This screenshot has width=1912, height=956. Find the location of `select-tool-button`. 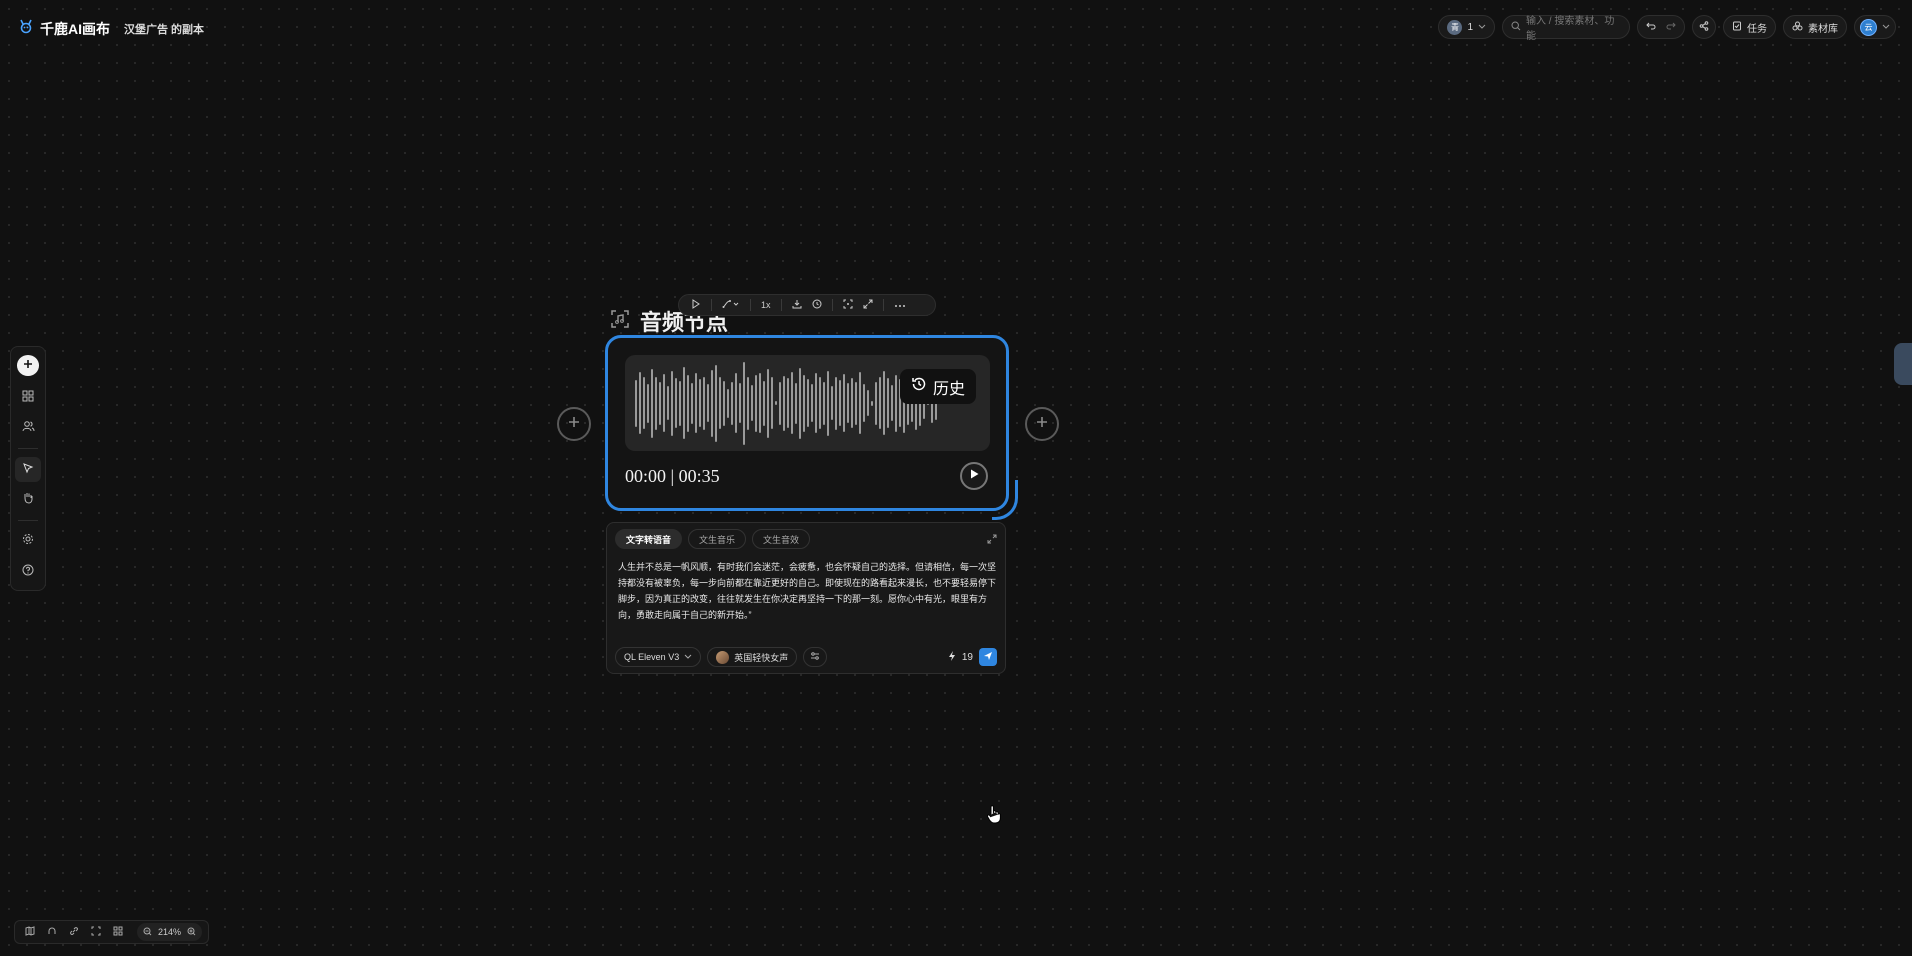

select-tool-button is located at coordinates (28, 469).